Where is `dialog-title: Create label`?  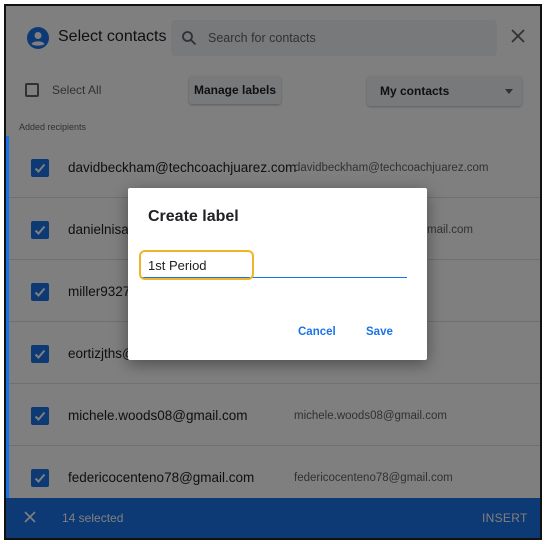
dialog-title: Create label is located at coordinates (193, 216).